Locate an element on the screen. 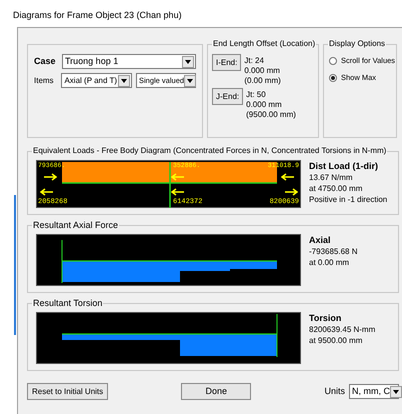 The width and height of the screenshot is (402, 414). case-dropdown: Truong hop 1 is located at coordinates (129, 61).